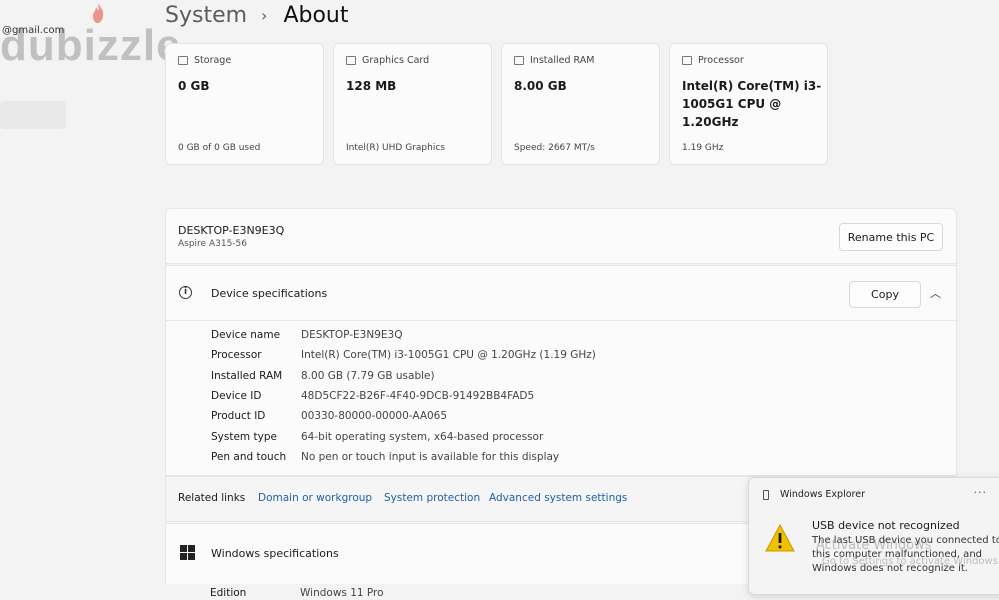 The image size is (999, 600). Describe the element at coordinates (874, 545) in the screenshot. I see `activate-windows-watermark: Activate Windows` at that location.